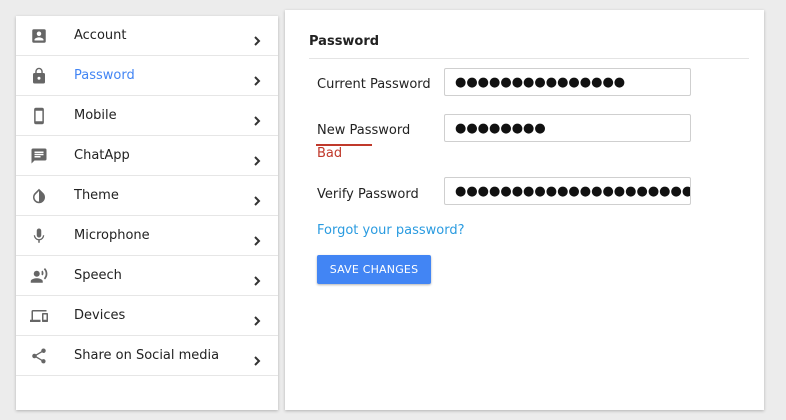  I want to click on devices-icon, so click(39, 316).